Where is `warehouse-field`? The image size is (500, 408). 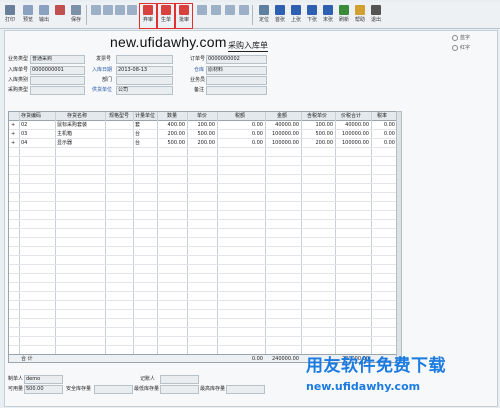 warehouse-field is located at coordinates (57, 80).